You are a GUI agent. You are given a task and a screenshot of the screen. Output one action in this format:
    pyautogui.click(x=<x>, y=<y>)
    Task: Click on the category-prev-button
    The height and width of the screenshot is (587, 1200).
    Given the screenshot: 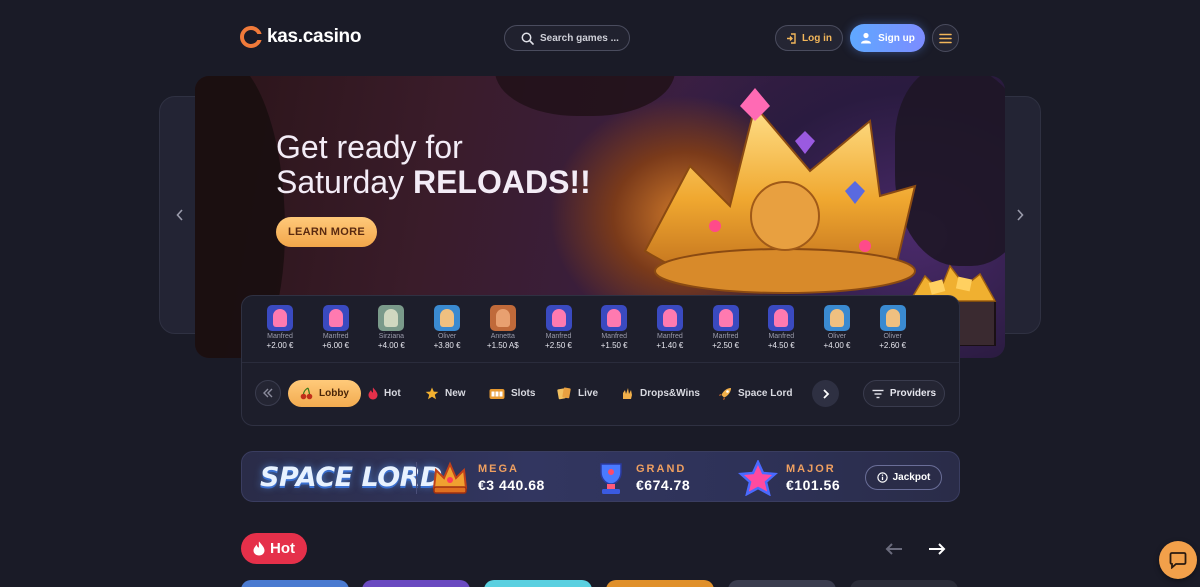 What is the action you would take?
    pyautogui.click(x=268, y=393)
    